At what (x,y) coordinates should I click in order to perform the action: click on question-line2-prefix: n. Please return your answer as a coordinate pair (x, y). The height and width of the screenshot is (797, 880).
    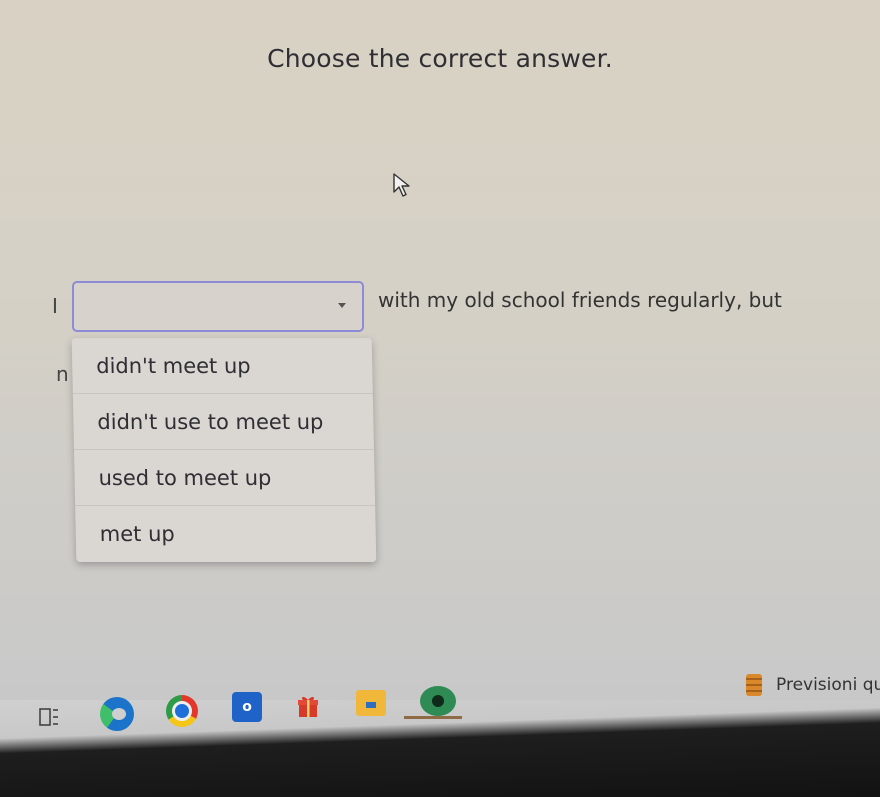
    Looking at the image, I should click on (62, 374).